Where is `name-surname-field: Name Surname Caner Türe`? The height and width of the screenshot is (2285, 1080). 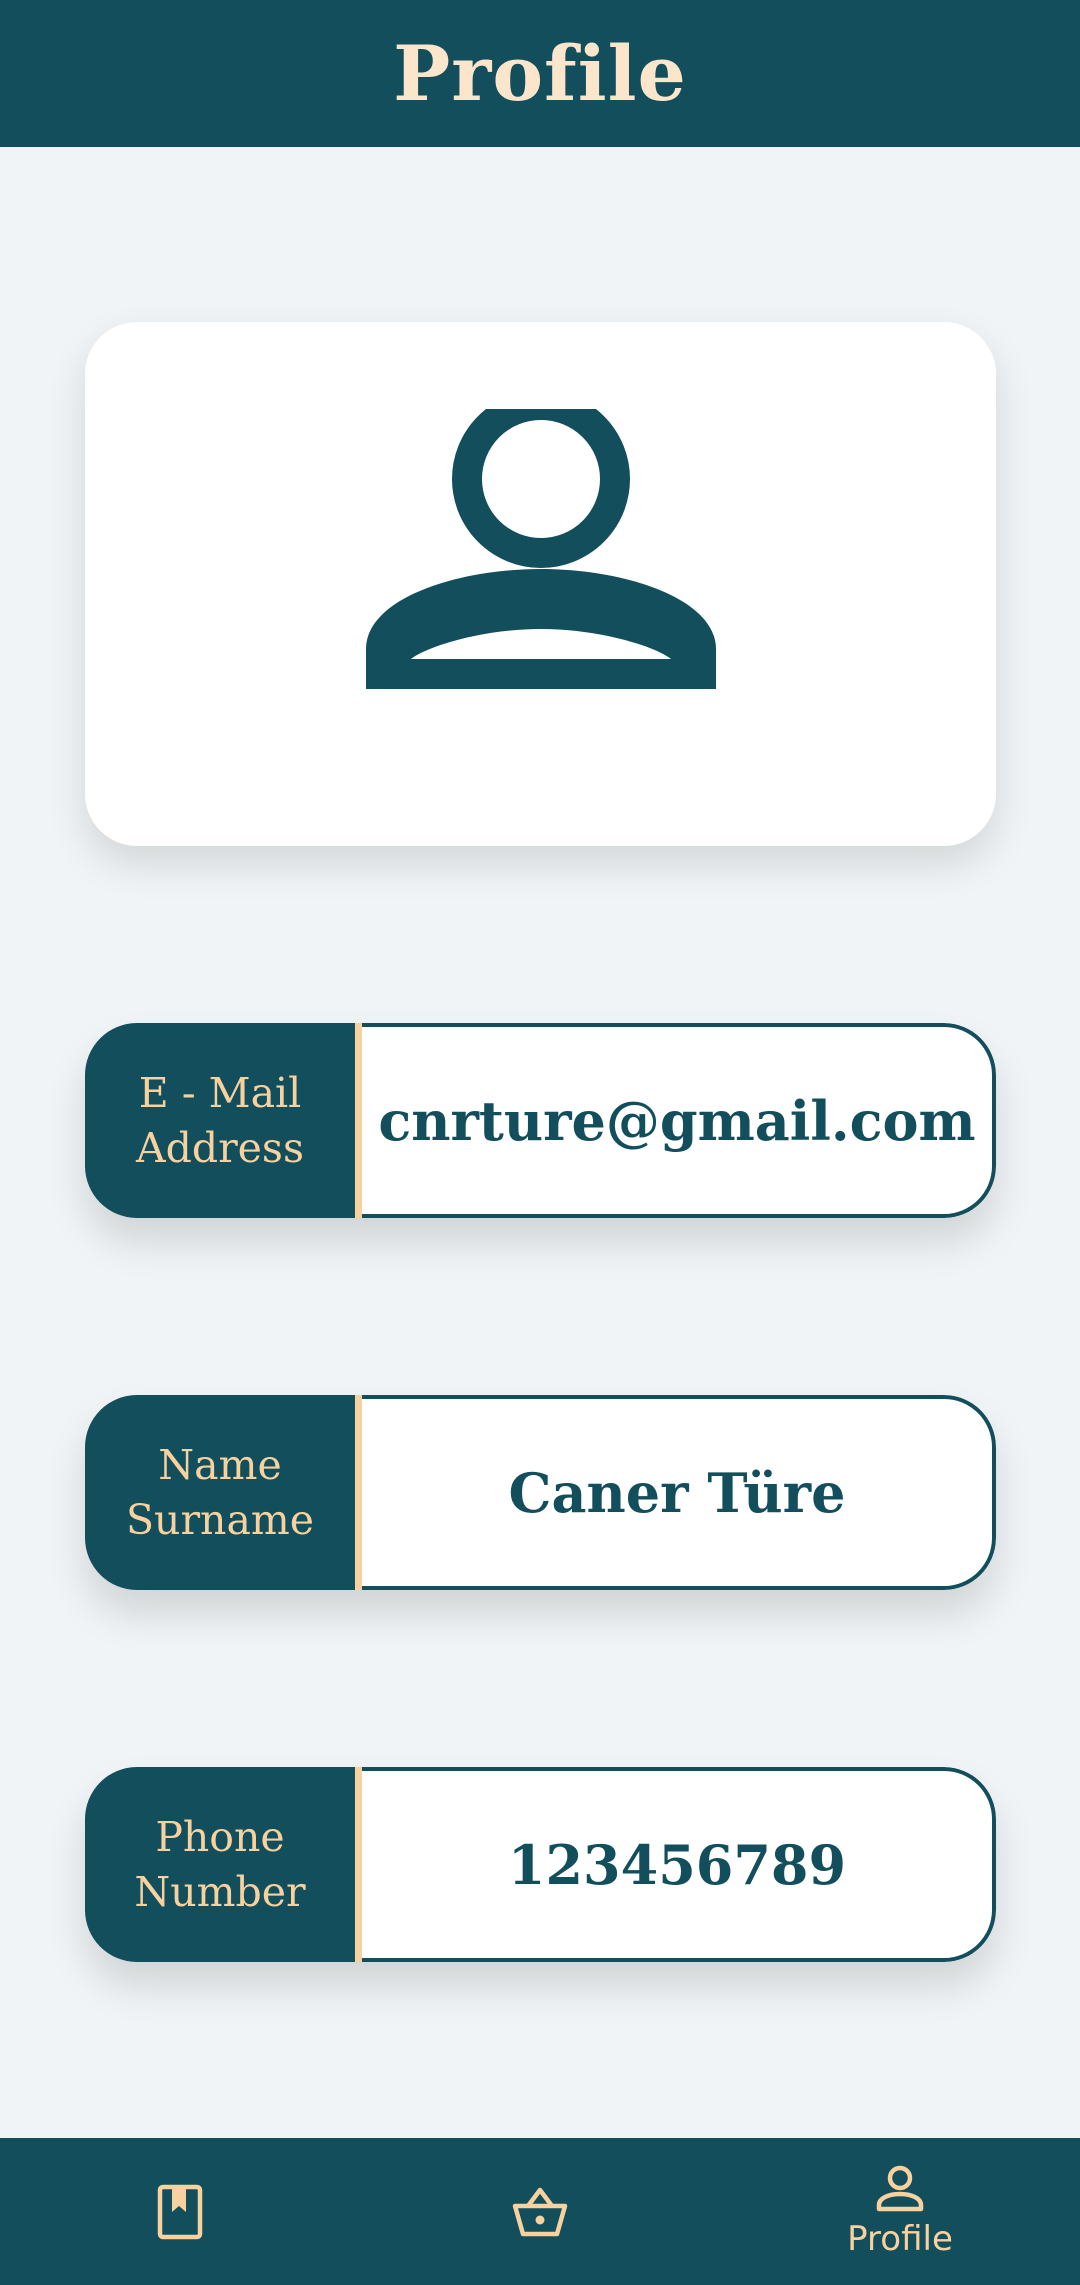
name-surname-field: Name Surname Caner Türe is located at coordinates (540, 1492).